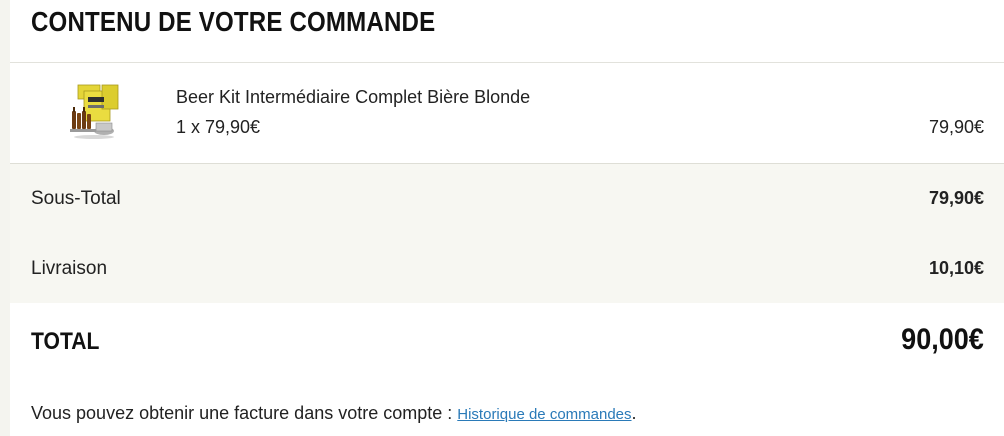 The height and width of the screenshot is (436, 1004). I want to click on subtotal-row: Sous-Total 79,90€, so click(507, 203).